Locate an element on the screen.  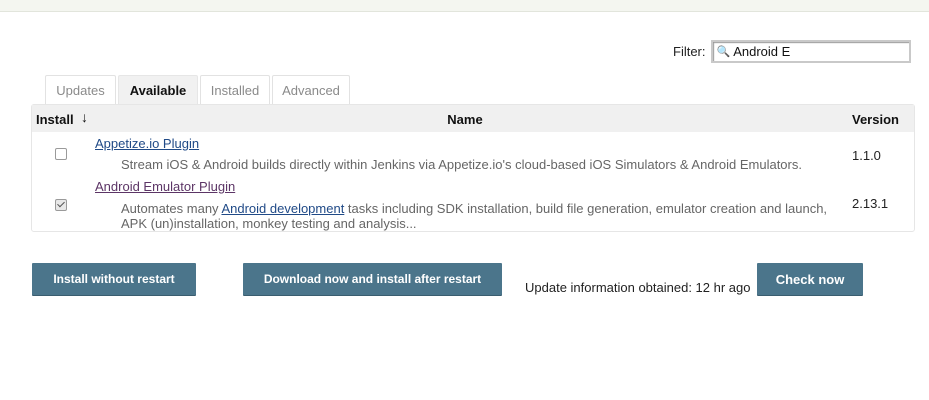
tab-advanced: Advanced is located at coordinates (311, 89).